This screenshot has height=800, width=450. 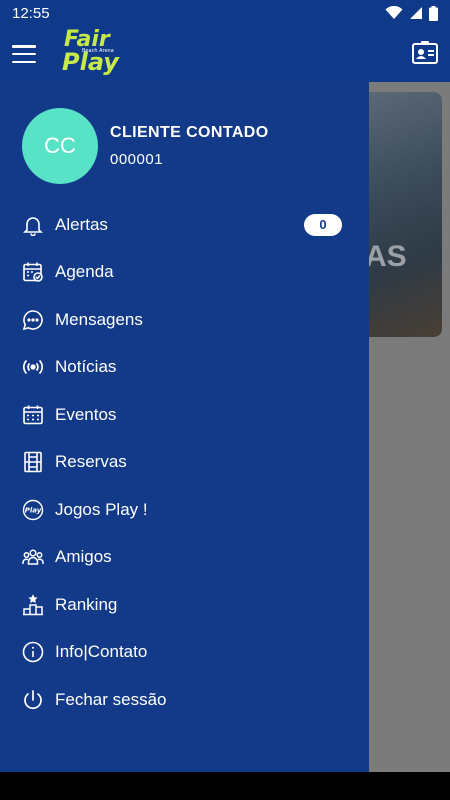 What do you see at coordinates (33, 367) in the screenshot?
I see `broadcast-icon` at bounding box center [33, 367].